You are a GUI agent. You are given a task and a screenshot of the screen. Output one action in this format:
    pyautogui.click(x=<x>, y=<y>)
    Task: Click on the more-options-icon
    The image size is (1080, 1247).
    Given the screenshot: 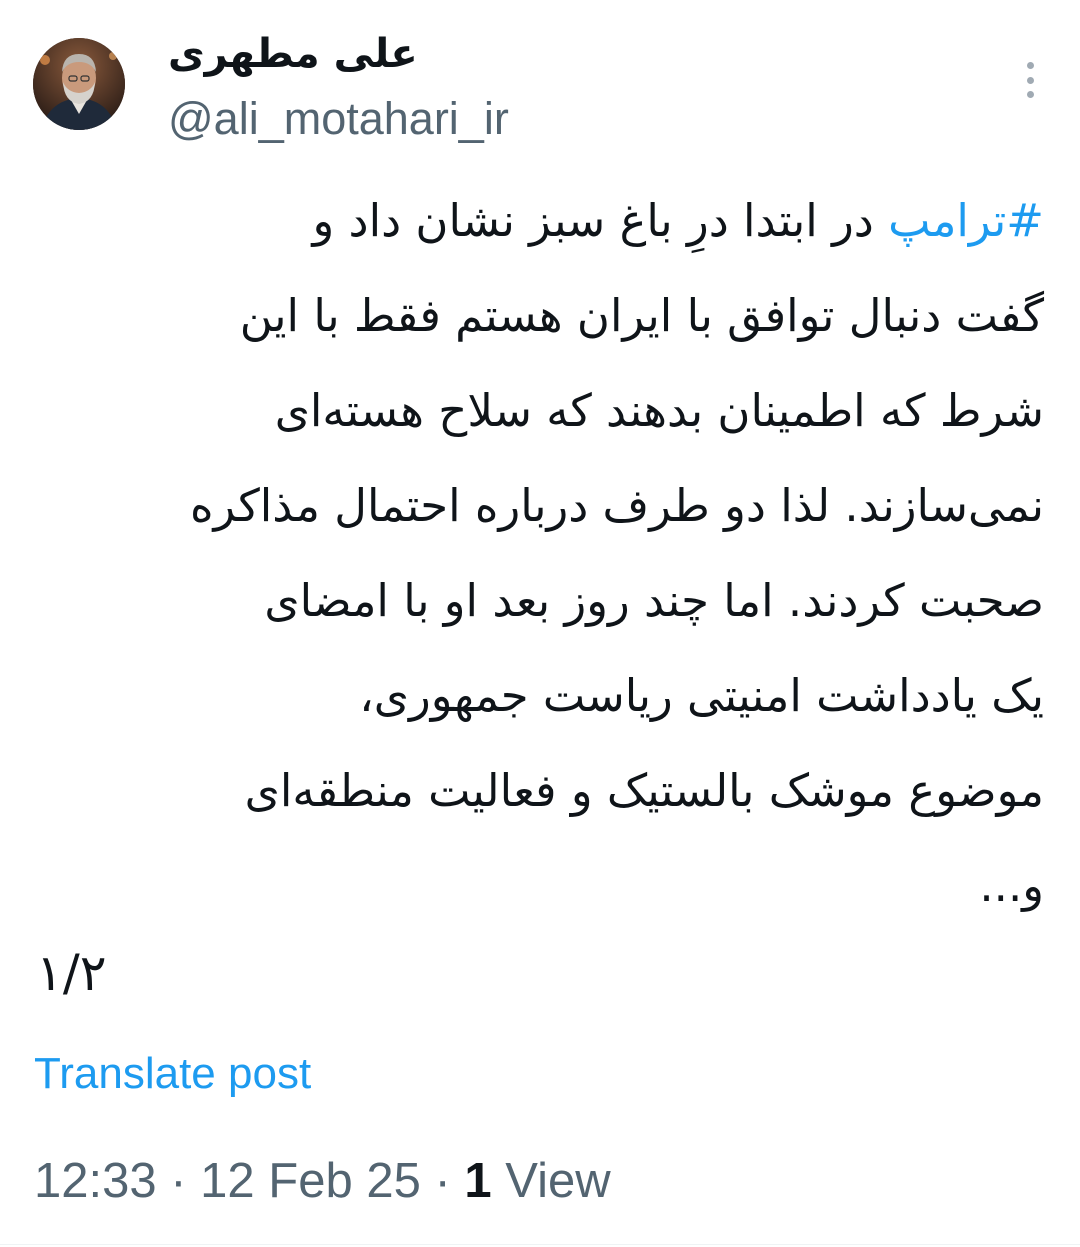 What is the action you would take?
    pyautogui.click(x=1030, y=80)
    